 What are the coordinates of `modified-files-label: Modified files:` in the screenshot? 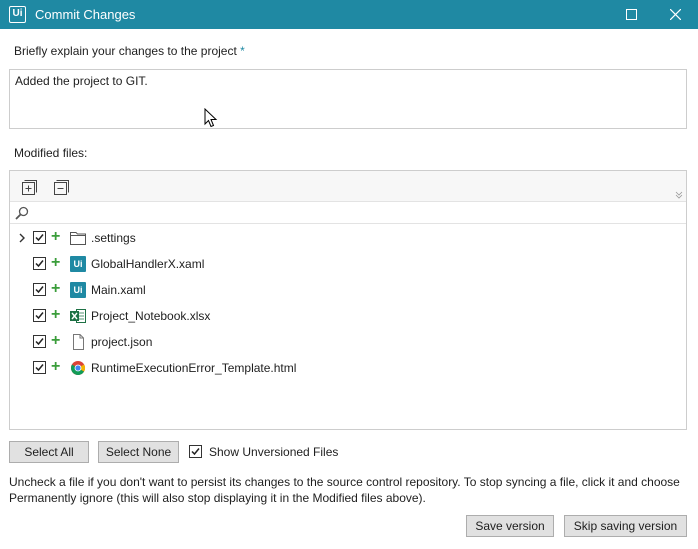 It's located at (51, 153).